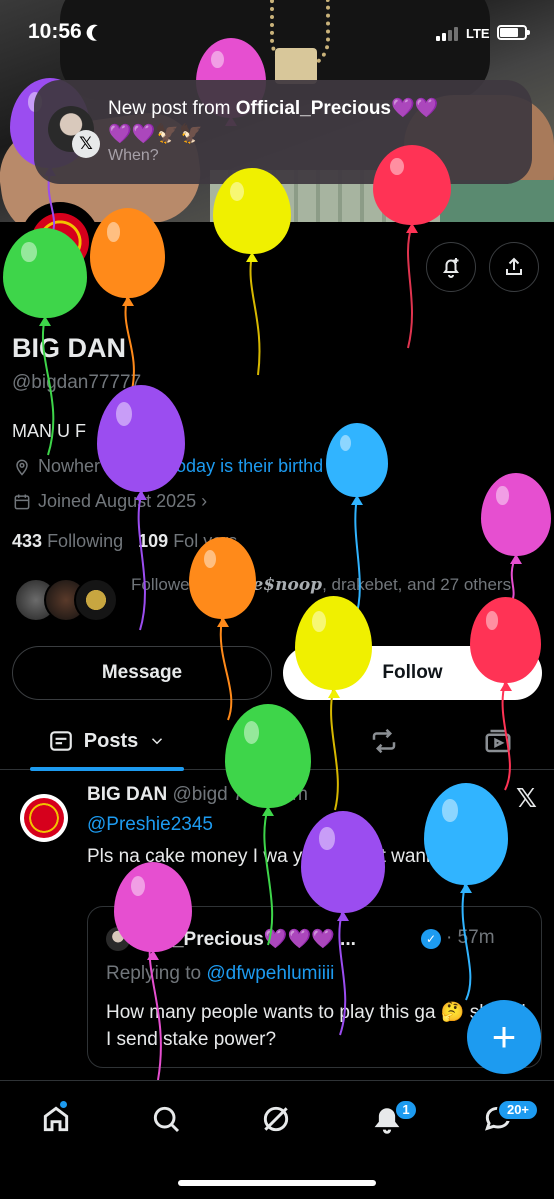  I want to click on banner-cash, so click(497, 201).